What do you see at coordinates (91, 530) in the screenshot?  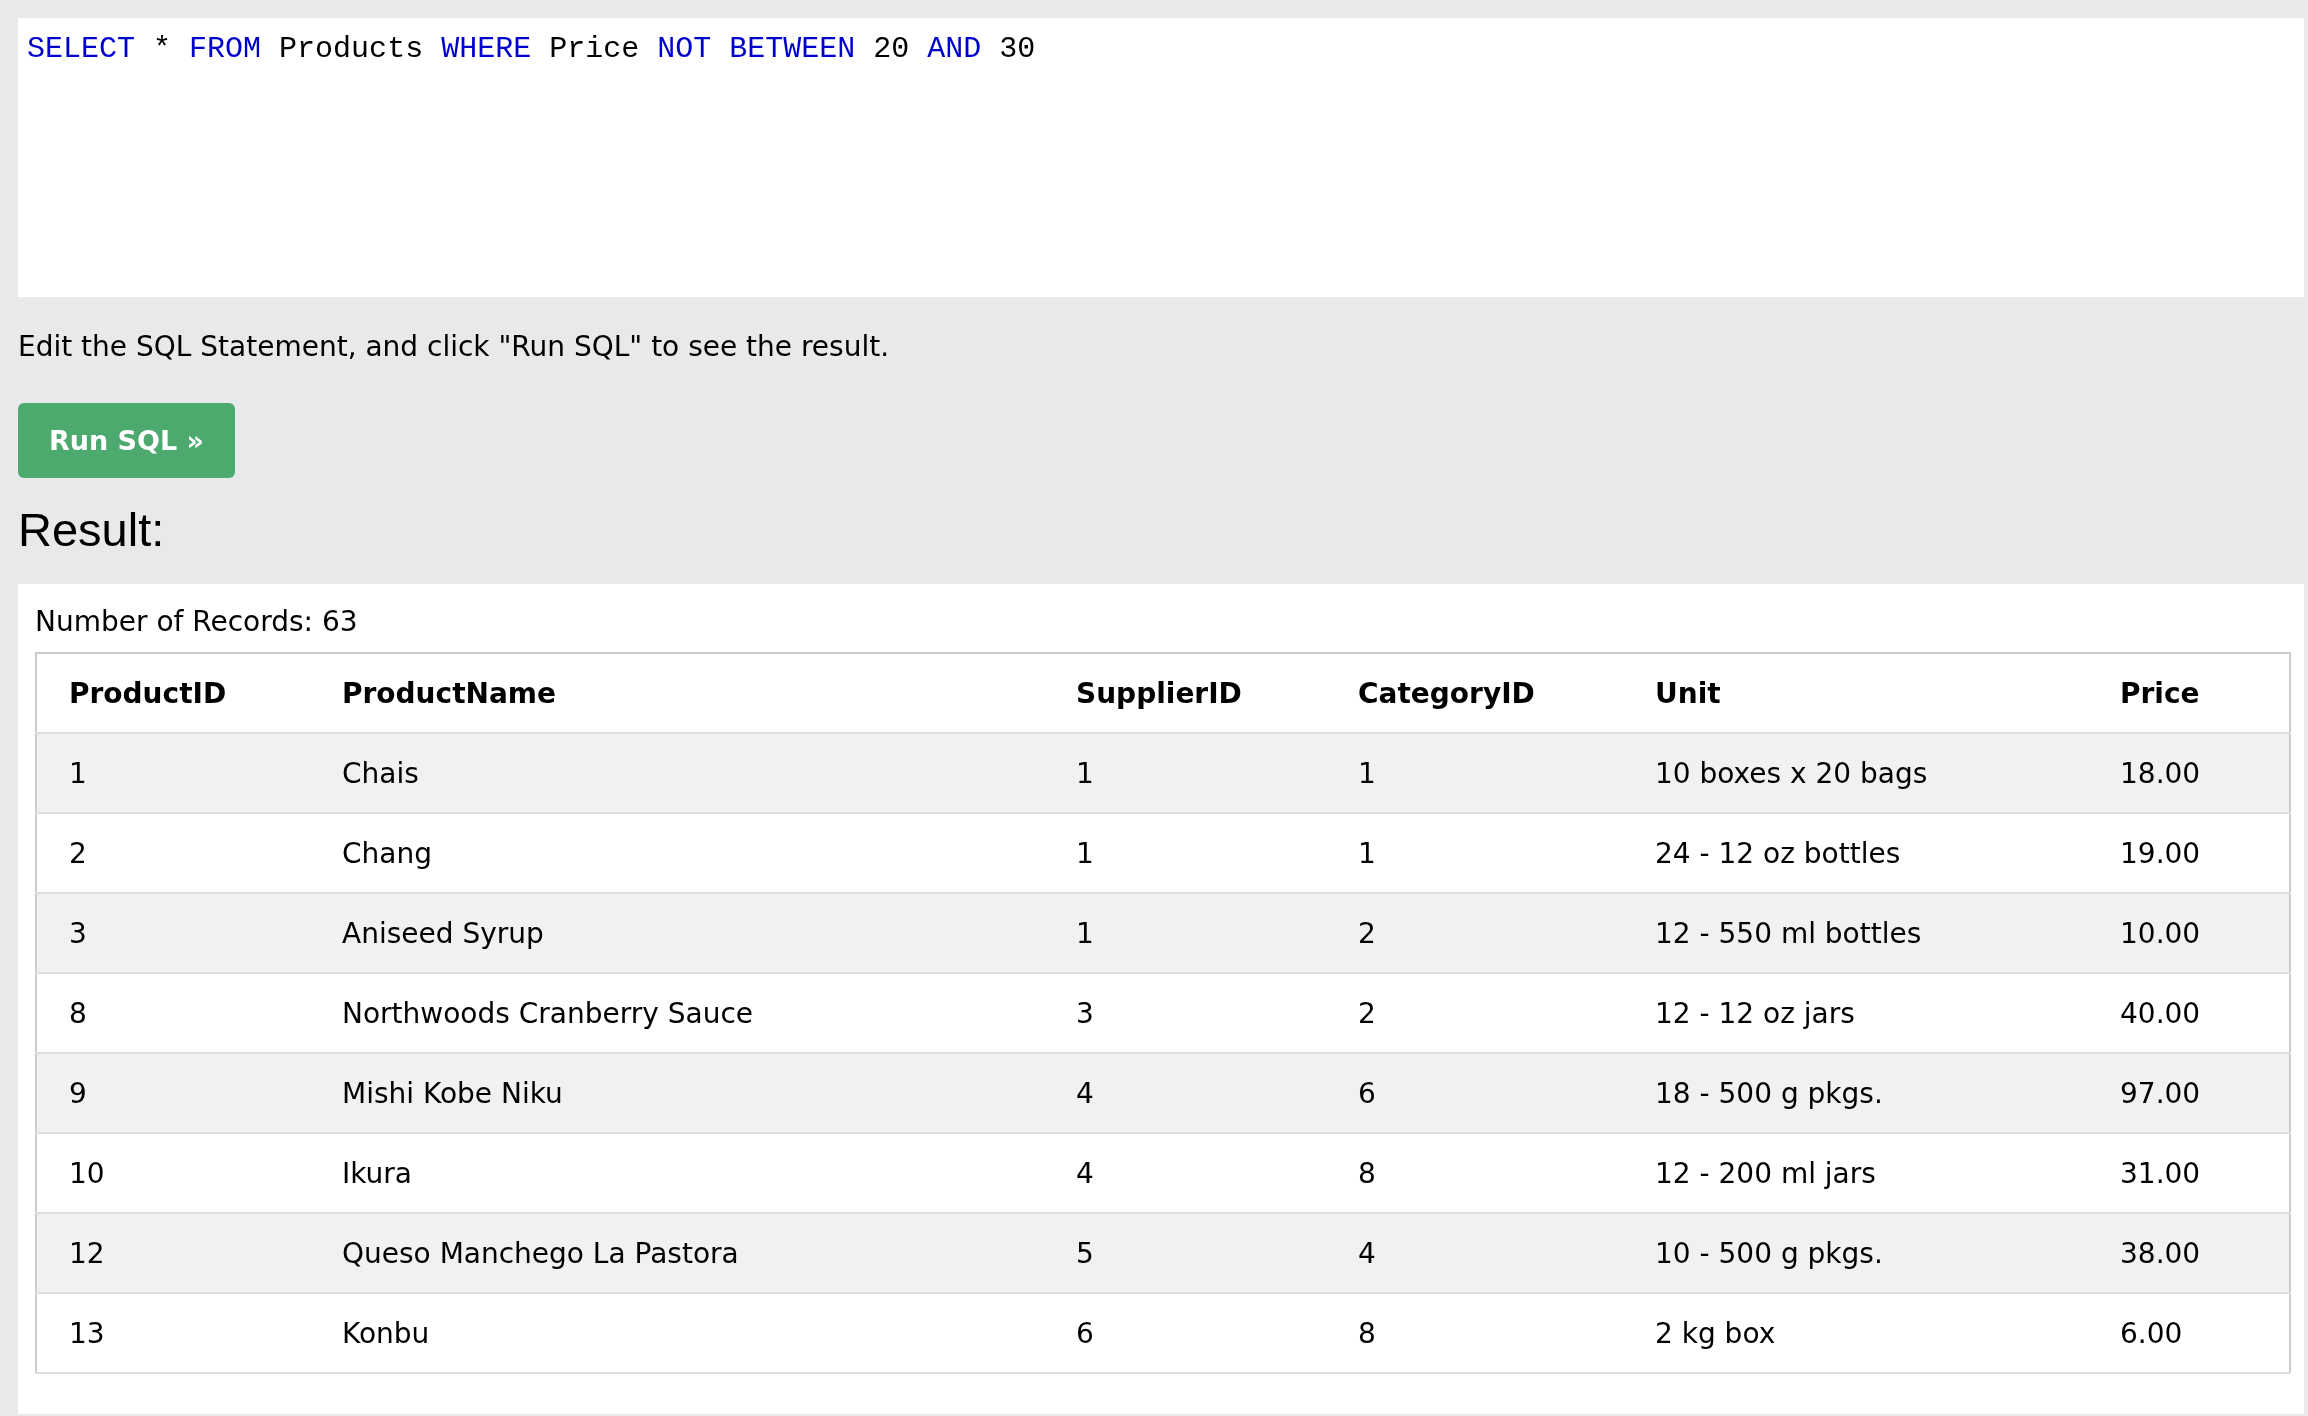 I see `result-heading: Result:` at bounding box center [91, 530].